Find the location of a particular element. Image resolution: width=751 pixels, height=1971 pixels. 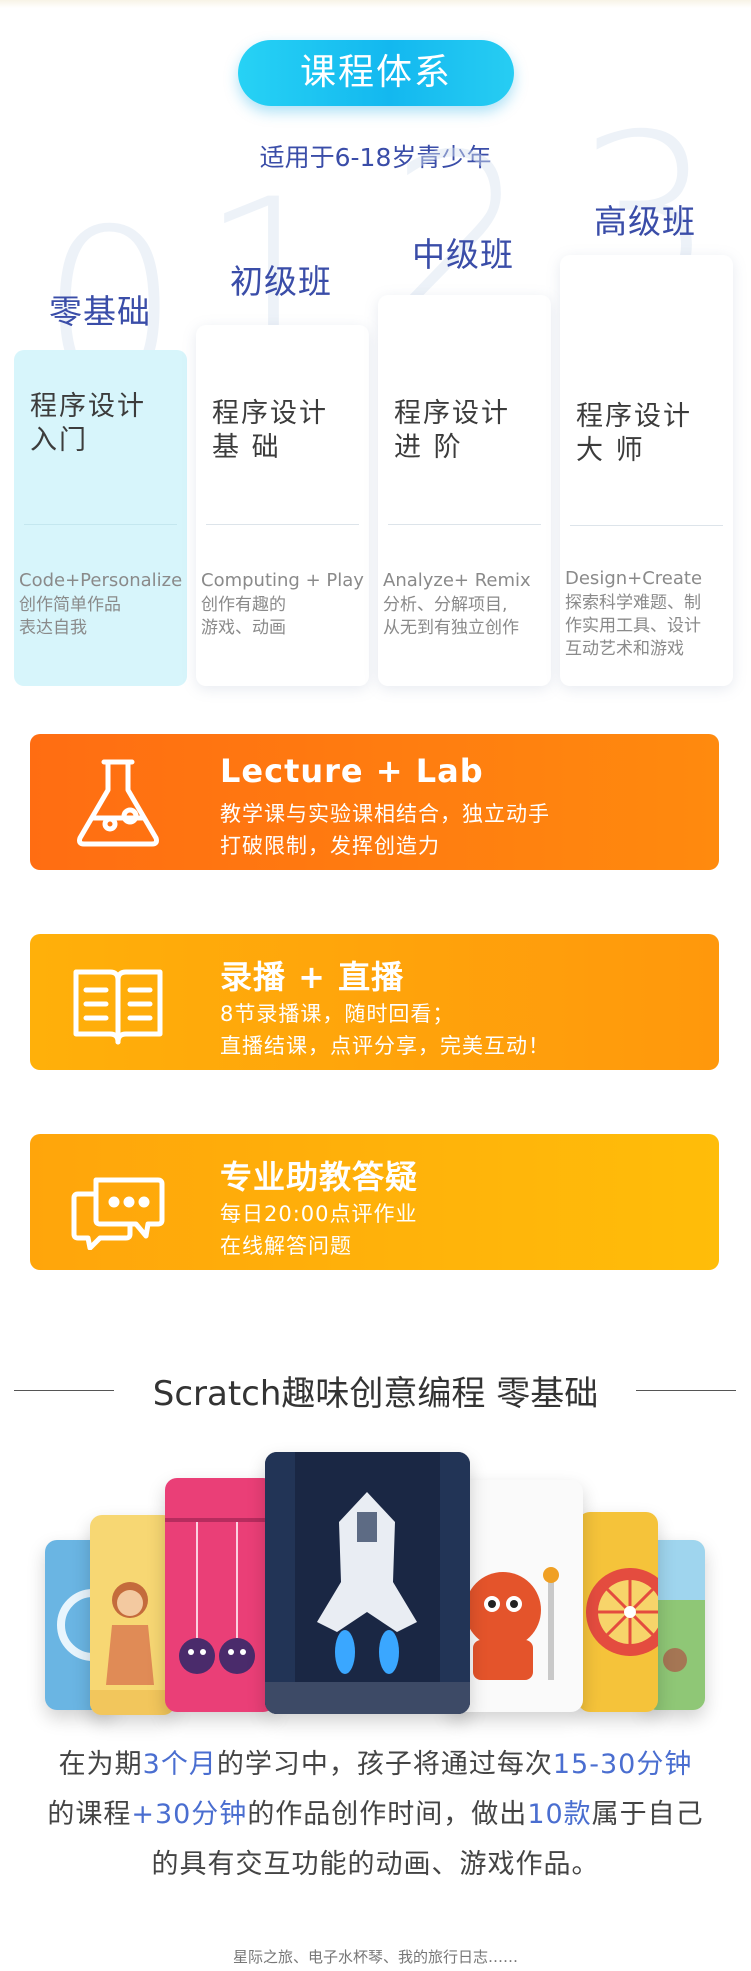

balls-illustration is located at coordinates (220, 1596).